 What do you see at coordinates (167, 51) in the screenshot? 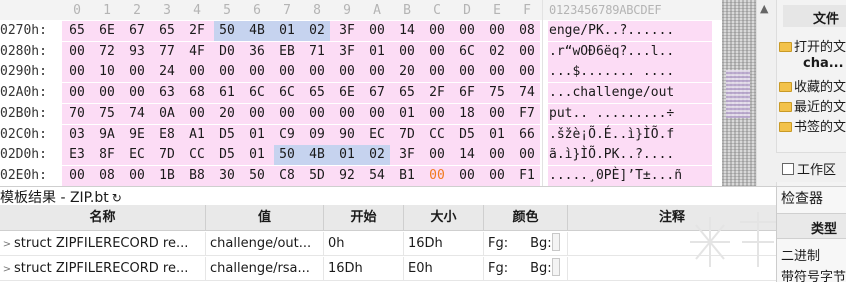
I see `hex-byte: 77` at bounding box center [167, 51].